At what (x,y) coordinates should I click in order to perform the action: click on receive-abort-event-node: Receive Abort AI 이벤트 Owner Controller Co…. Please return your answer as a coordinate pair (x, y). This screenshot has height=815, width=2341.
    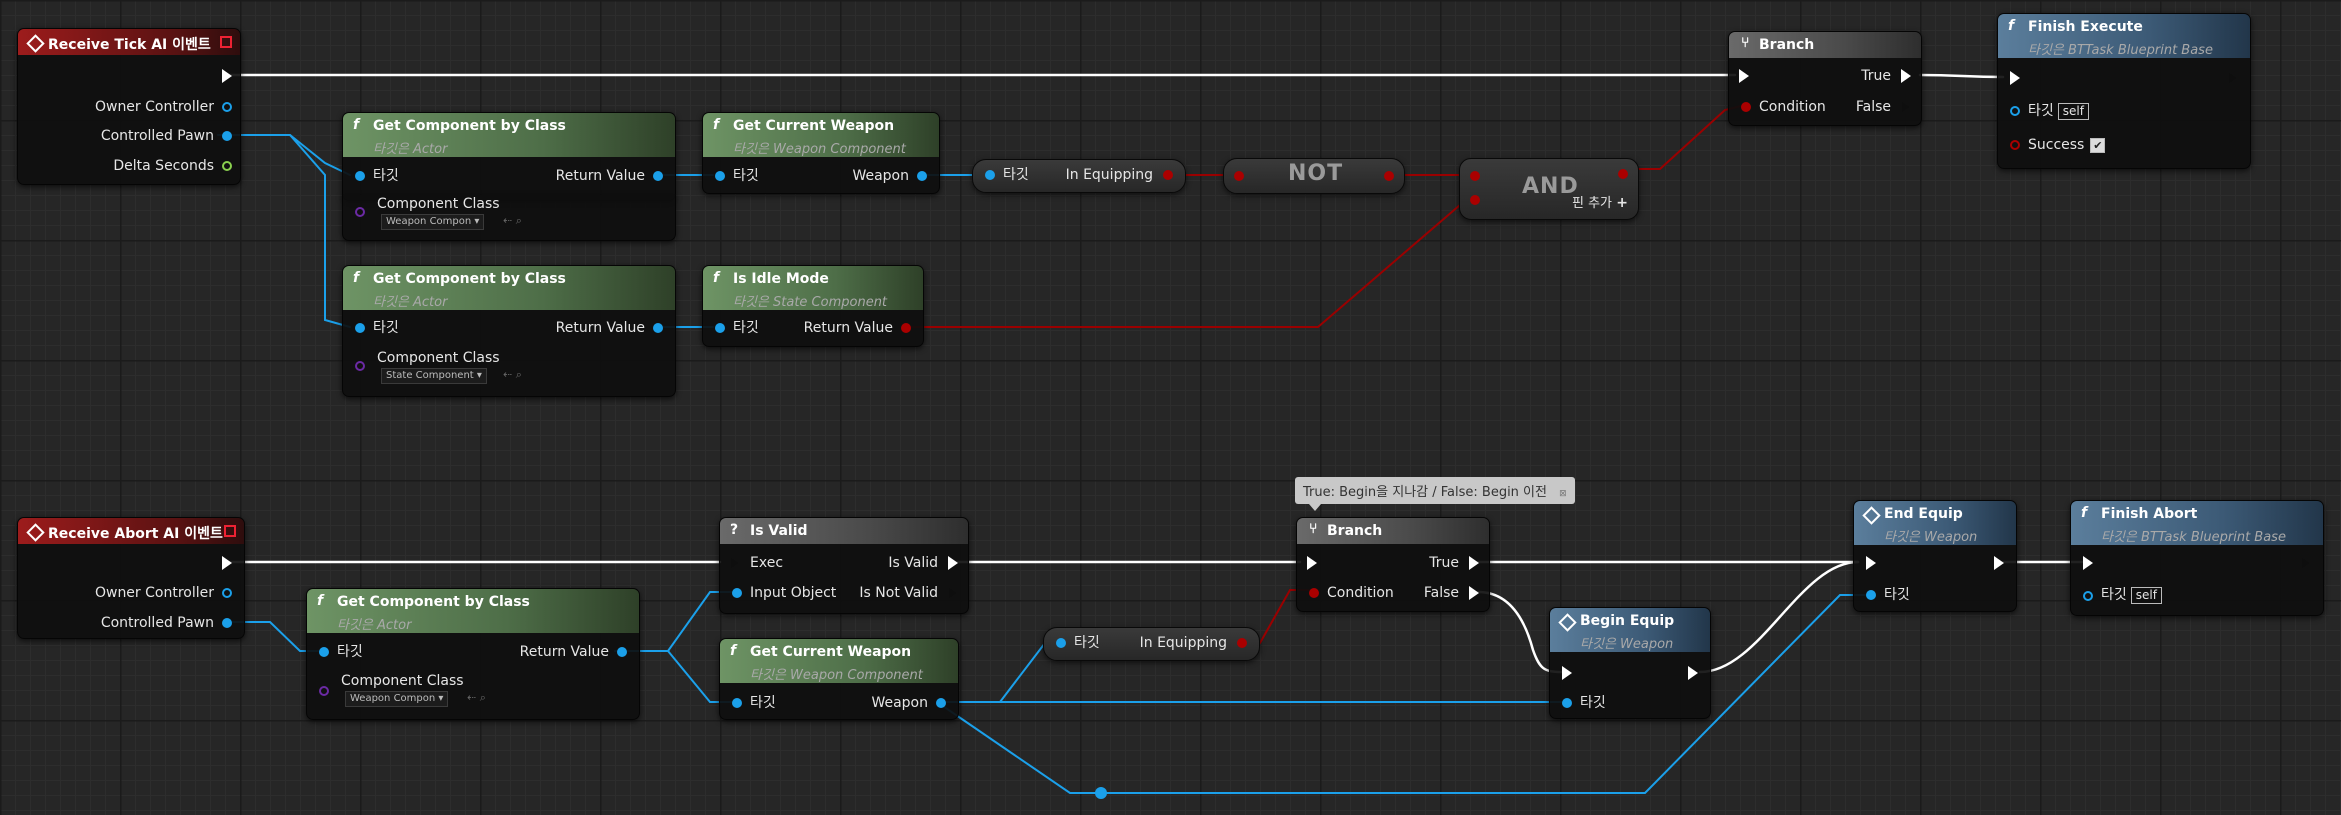
    Looking at the image, I should click on (131, 578).